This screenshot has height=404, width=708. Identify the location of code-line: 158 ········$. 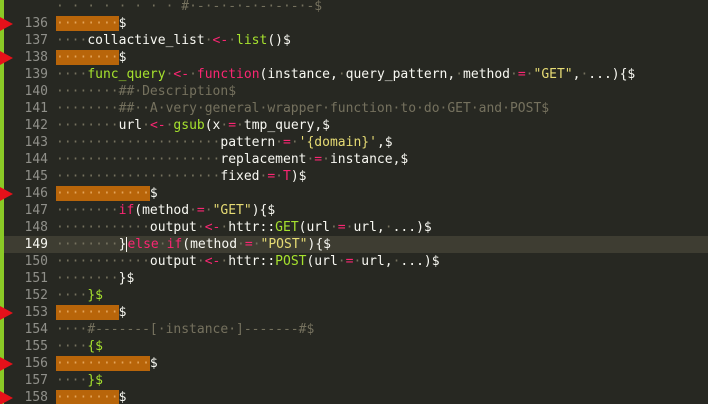
(354, 396).